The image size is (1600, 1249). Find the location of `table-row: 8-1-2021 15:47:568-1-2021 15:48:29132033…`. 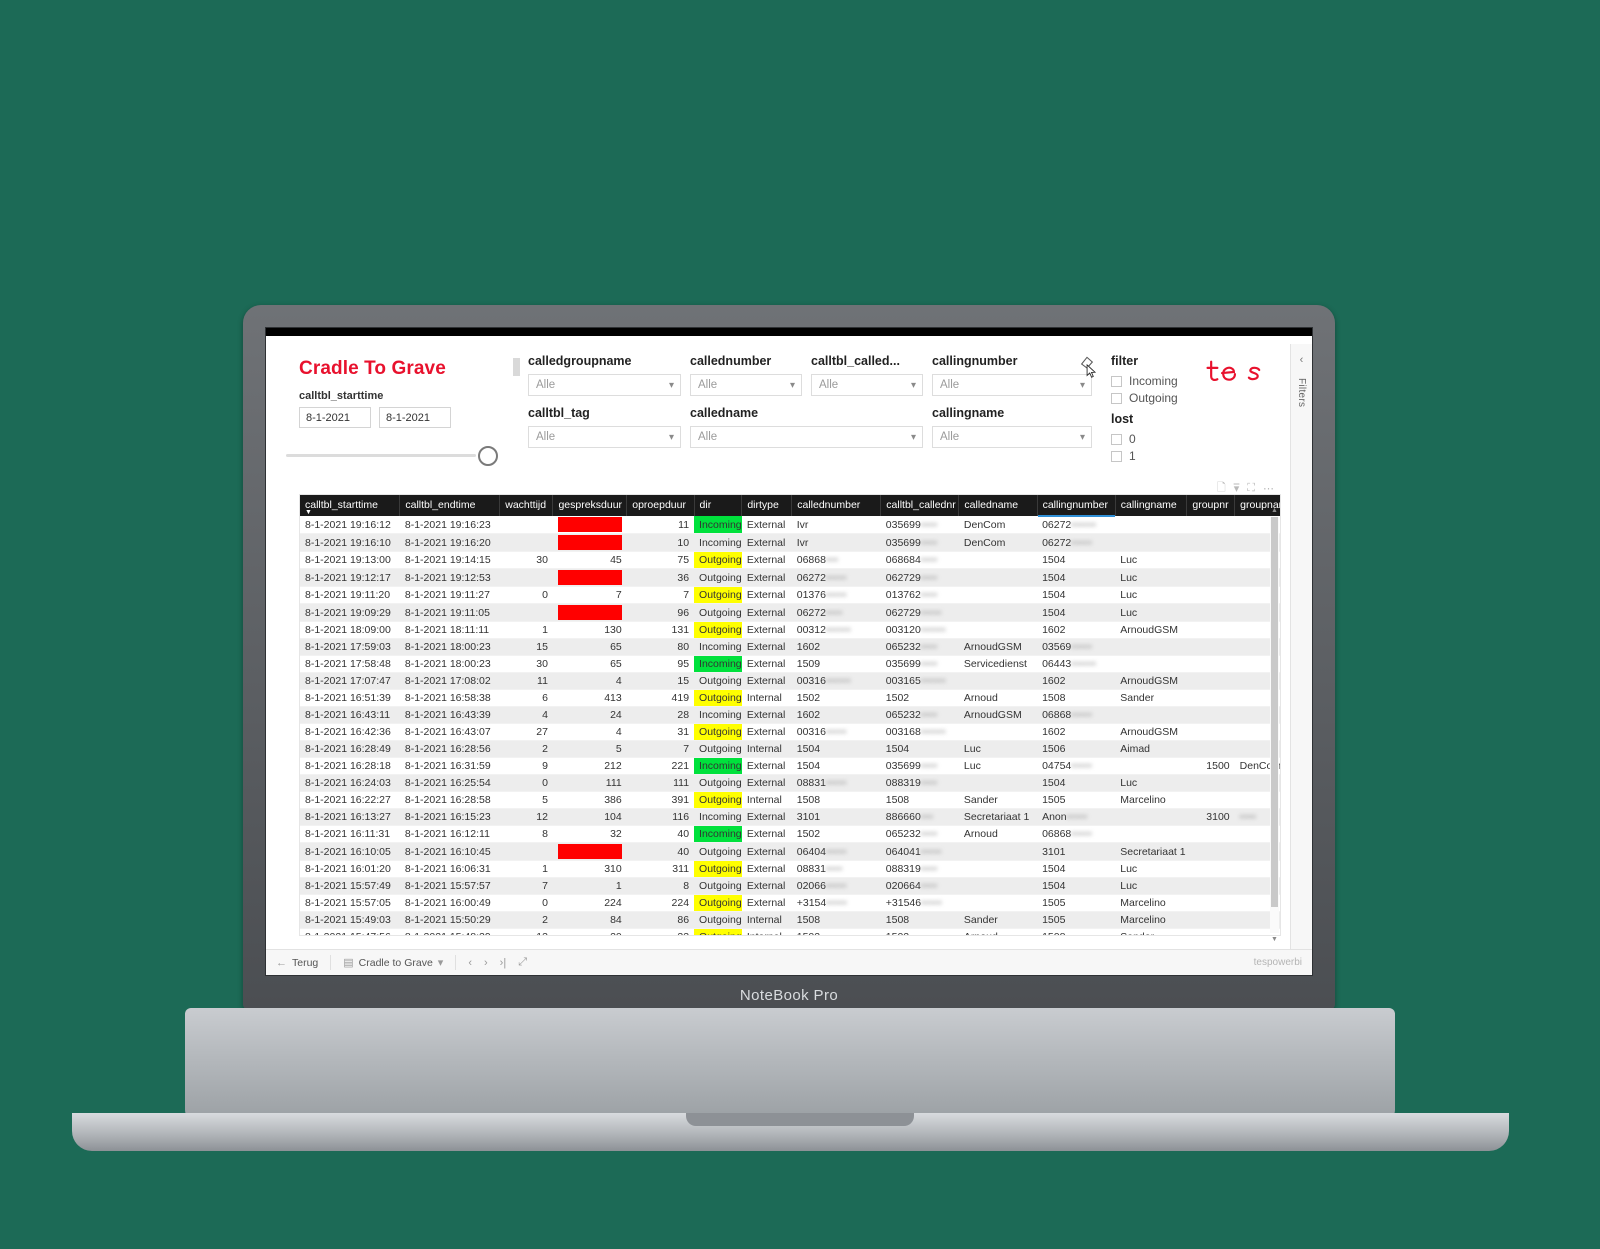

table-row: 8-1-2021 15:47:568-1-2021 15:48:29132033… is located at coordinates (790, 931).